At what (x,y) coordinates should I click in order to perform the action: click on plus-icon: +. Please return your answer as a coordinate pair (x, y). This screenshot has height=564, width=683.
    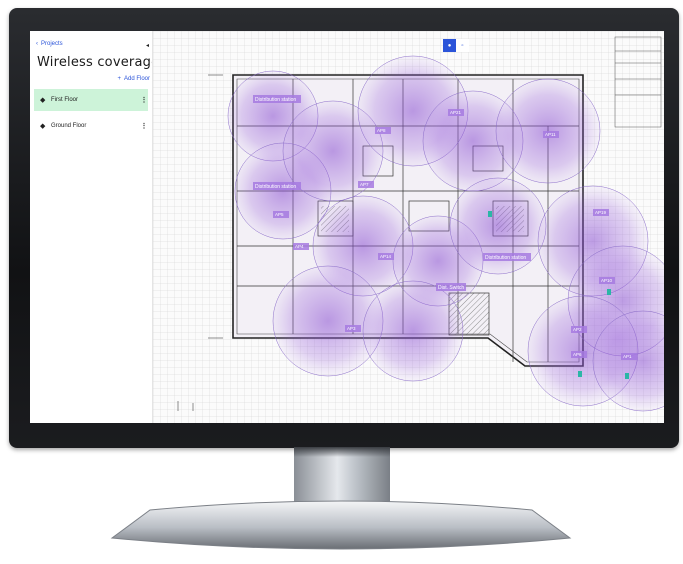
    Looking at the image, I should click on (119, 79).